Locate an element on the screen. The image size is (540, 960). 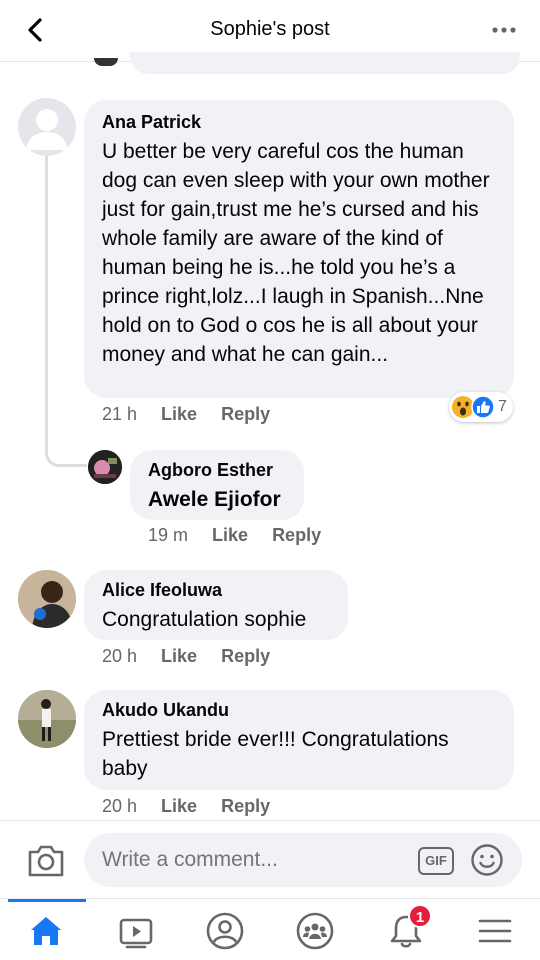
reaction-summary: 7 is located at coordinates (481, 407).